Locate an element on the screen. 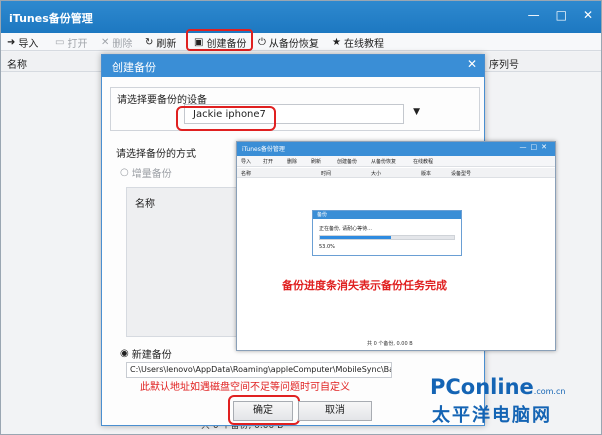 The width and height of the screenshot is (602, 435). incremental-label: 增量备份 is located at coordinates (151, 174).